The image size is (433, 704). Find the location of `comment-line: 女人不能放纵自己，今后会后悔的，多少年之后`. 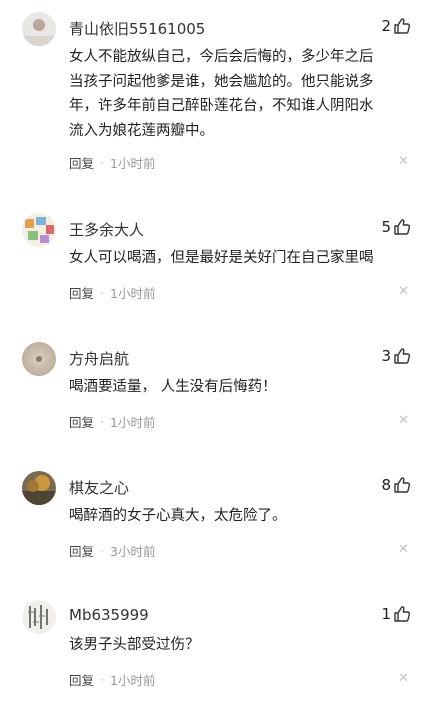

comment-line: 女人不能放纵自己，今后会后悔的，多少年之后 is located at coordinates (221, 57).